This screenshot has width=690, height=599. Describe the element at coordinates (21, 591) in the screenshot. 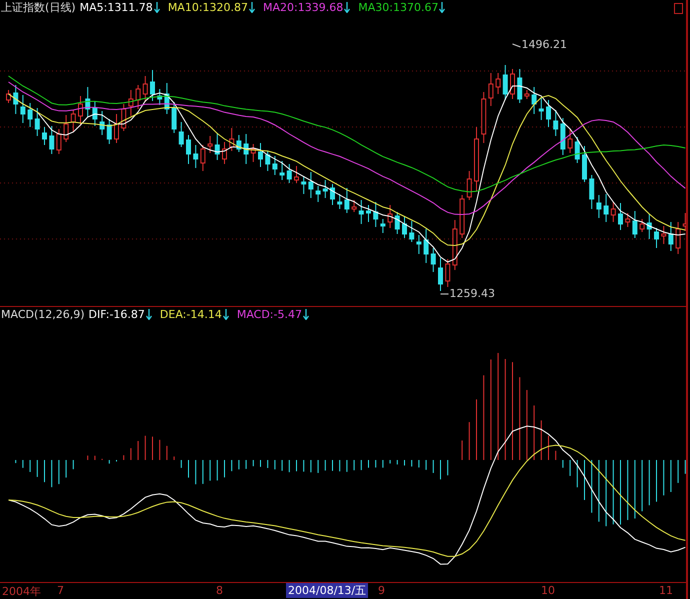

I see `axis-label: 2004年` at that location.